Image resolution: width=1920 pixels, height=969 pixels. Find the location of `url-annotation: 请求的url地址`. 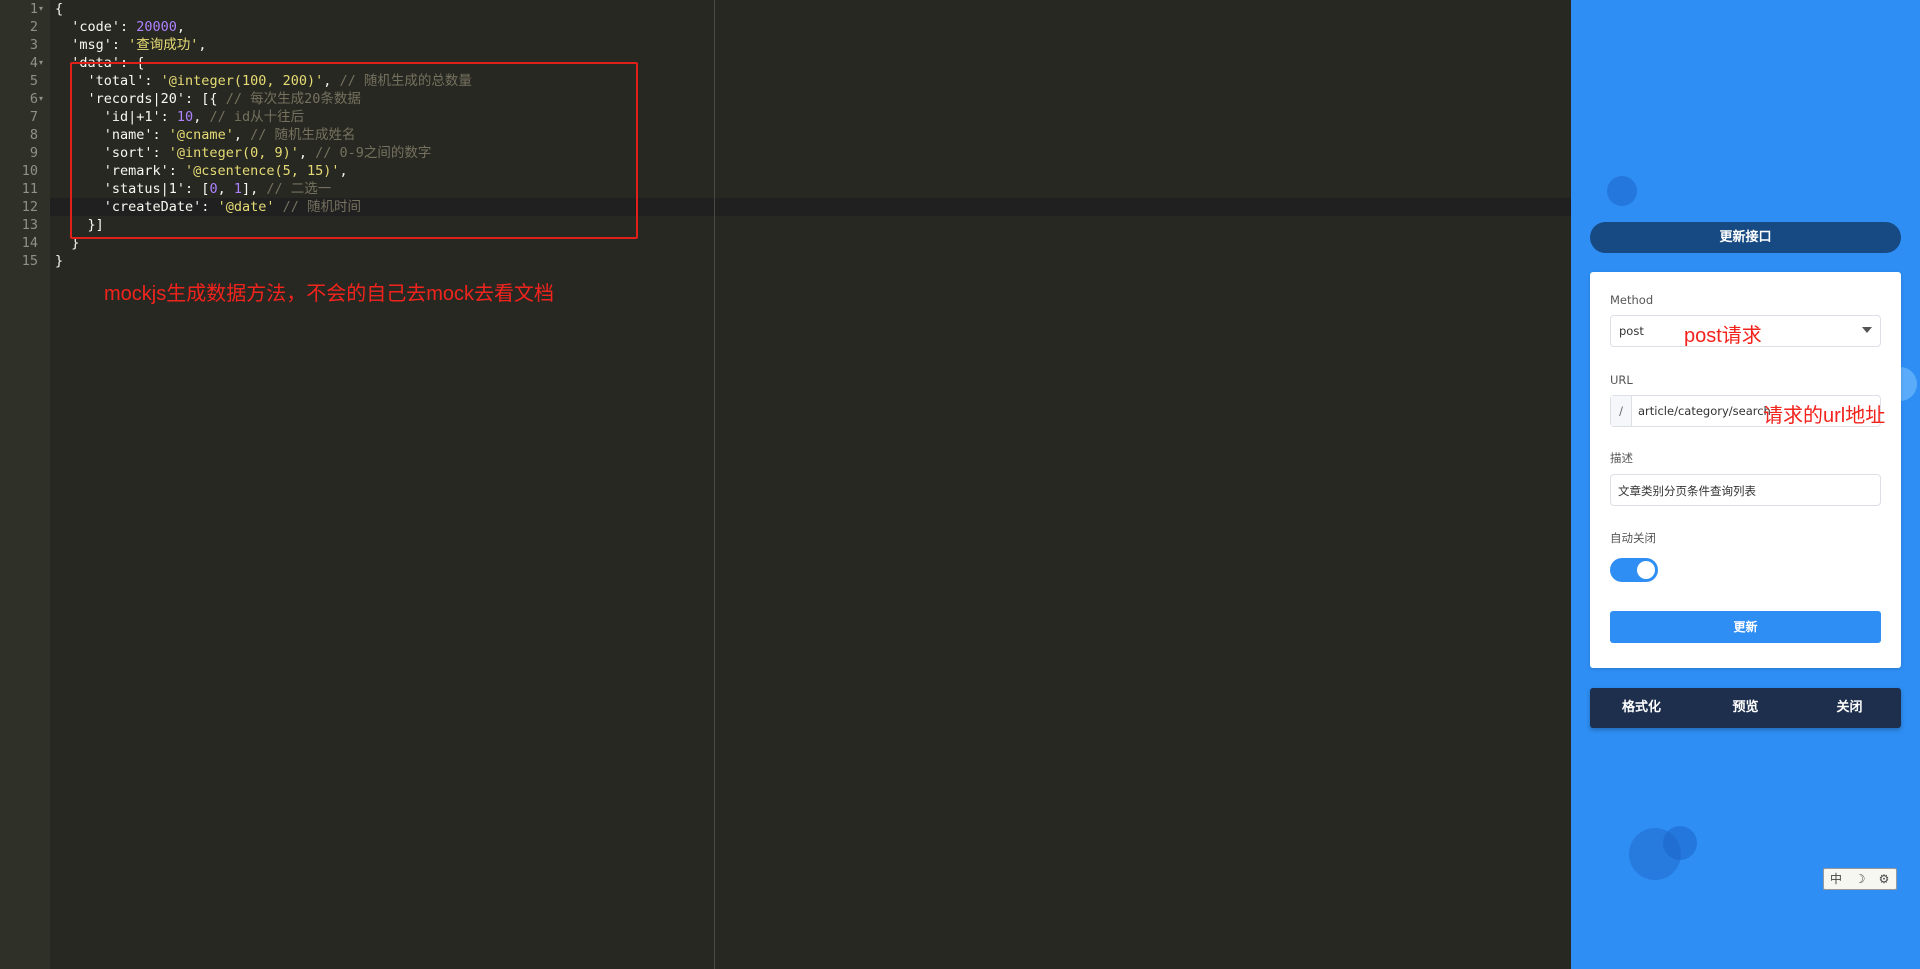

url-annotation: 请求的url地址 is located at coordinates (1824, 416).